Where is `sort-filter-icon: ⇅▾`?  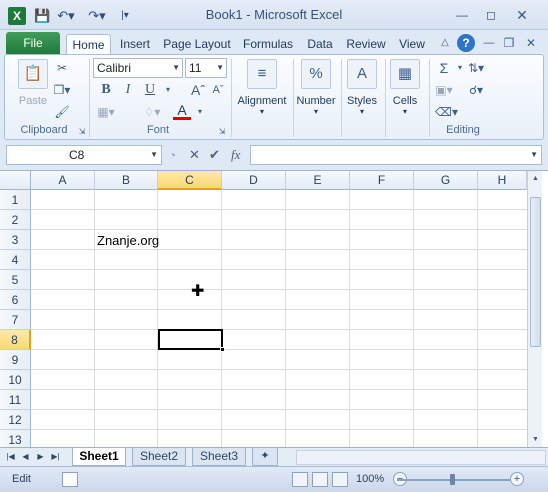 sort-filter-icon: ⇅▾ is located at coordinates (476, 68).